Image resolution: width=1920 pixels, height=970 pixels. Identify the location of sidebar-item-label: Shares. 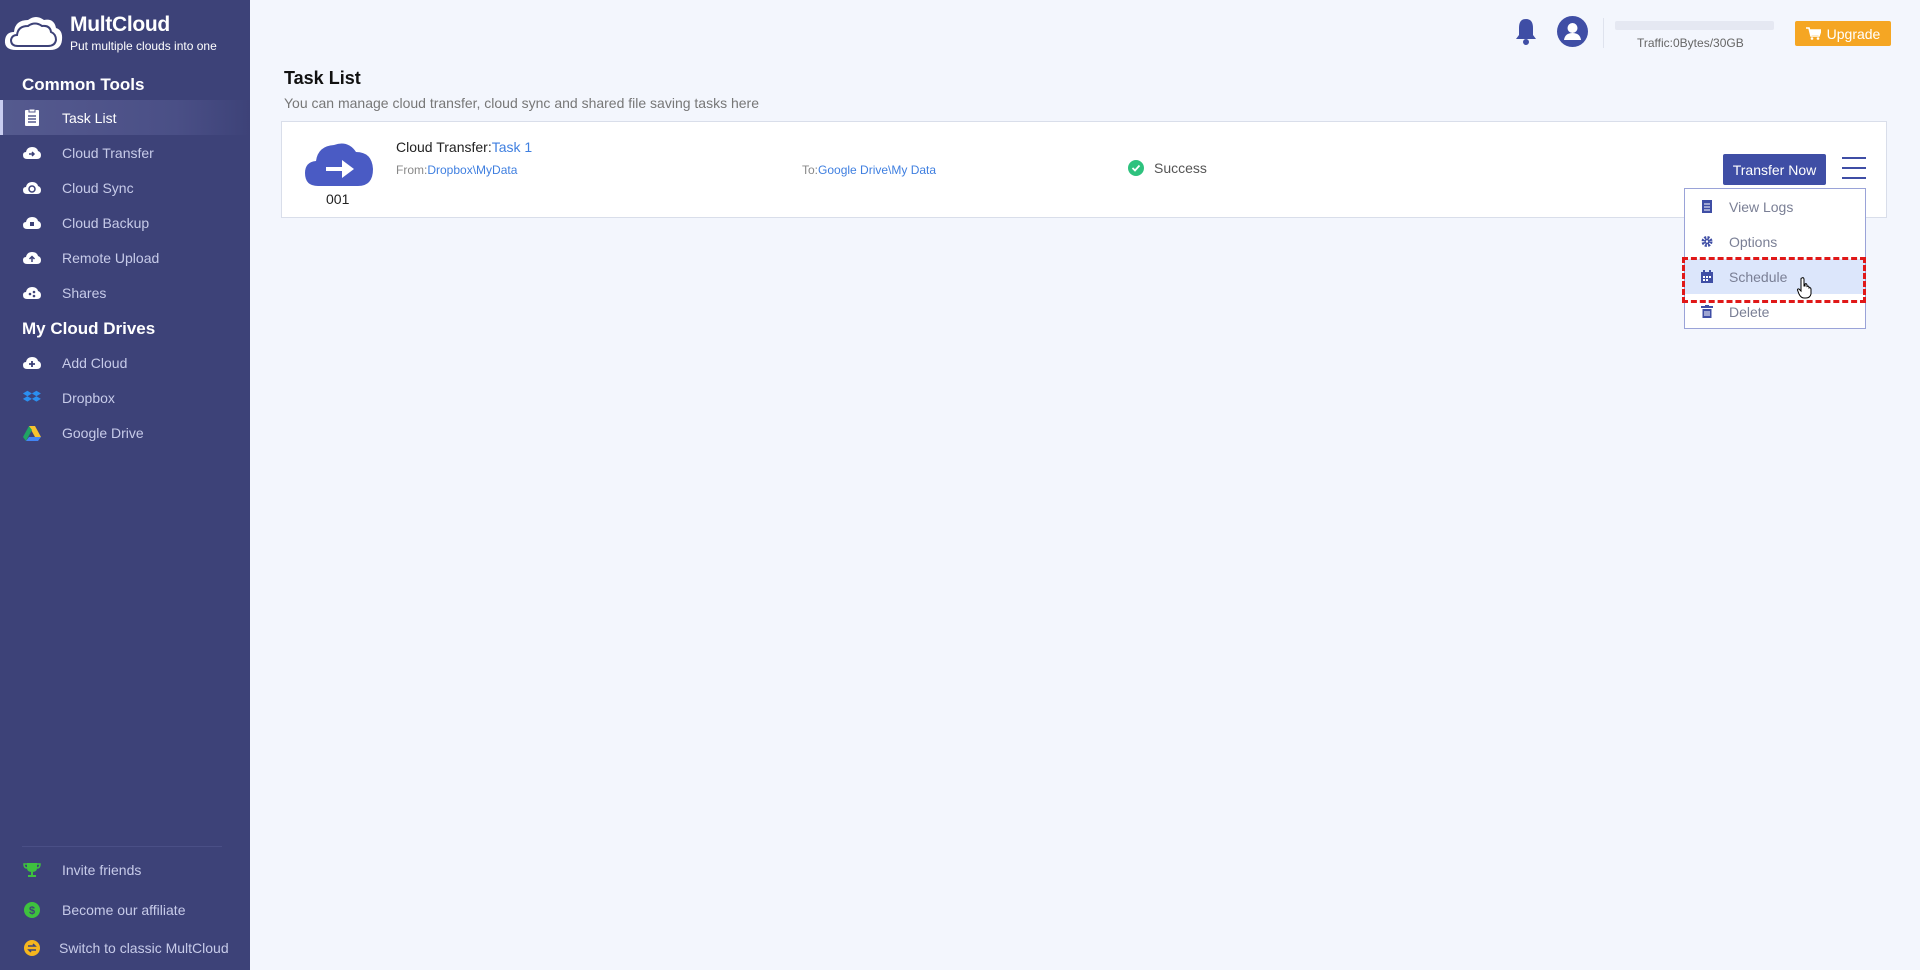
(84, 293).